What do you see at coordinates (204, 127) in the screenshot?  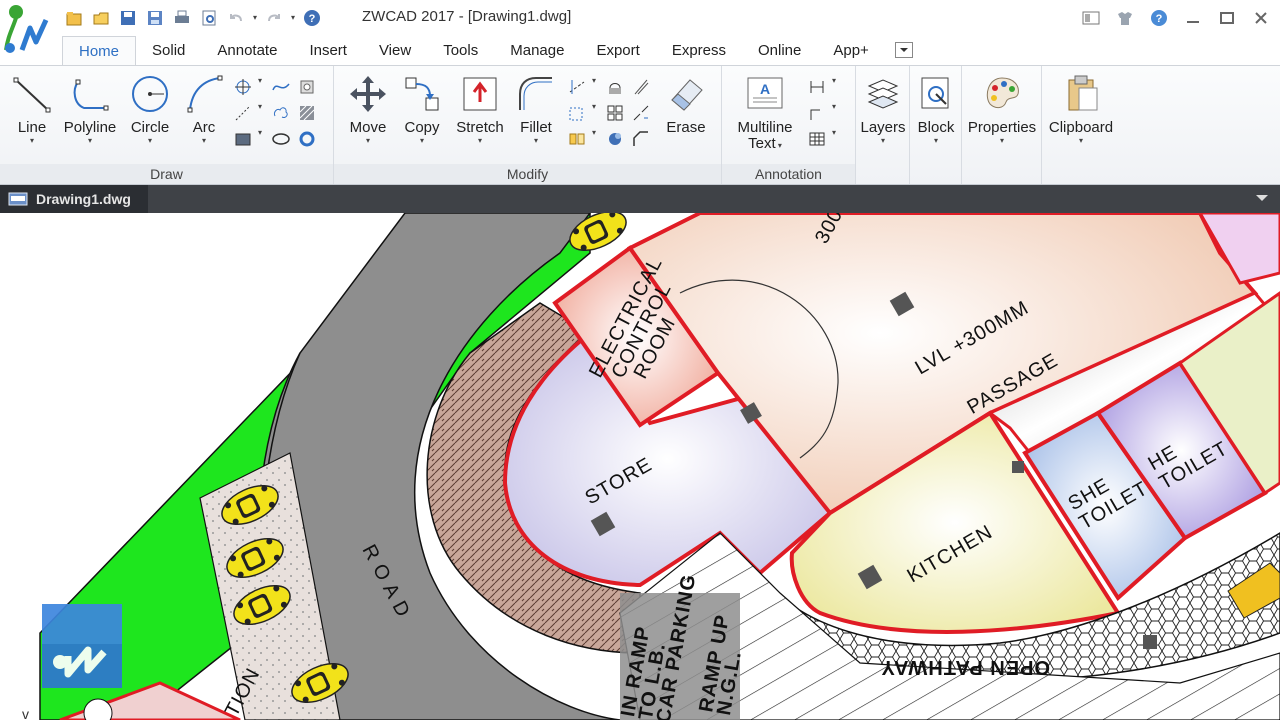 I see `arc-label: Arc` at bounding box center [204, 127].